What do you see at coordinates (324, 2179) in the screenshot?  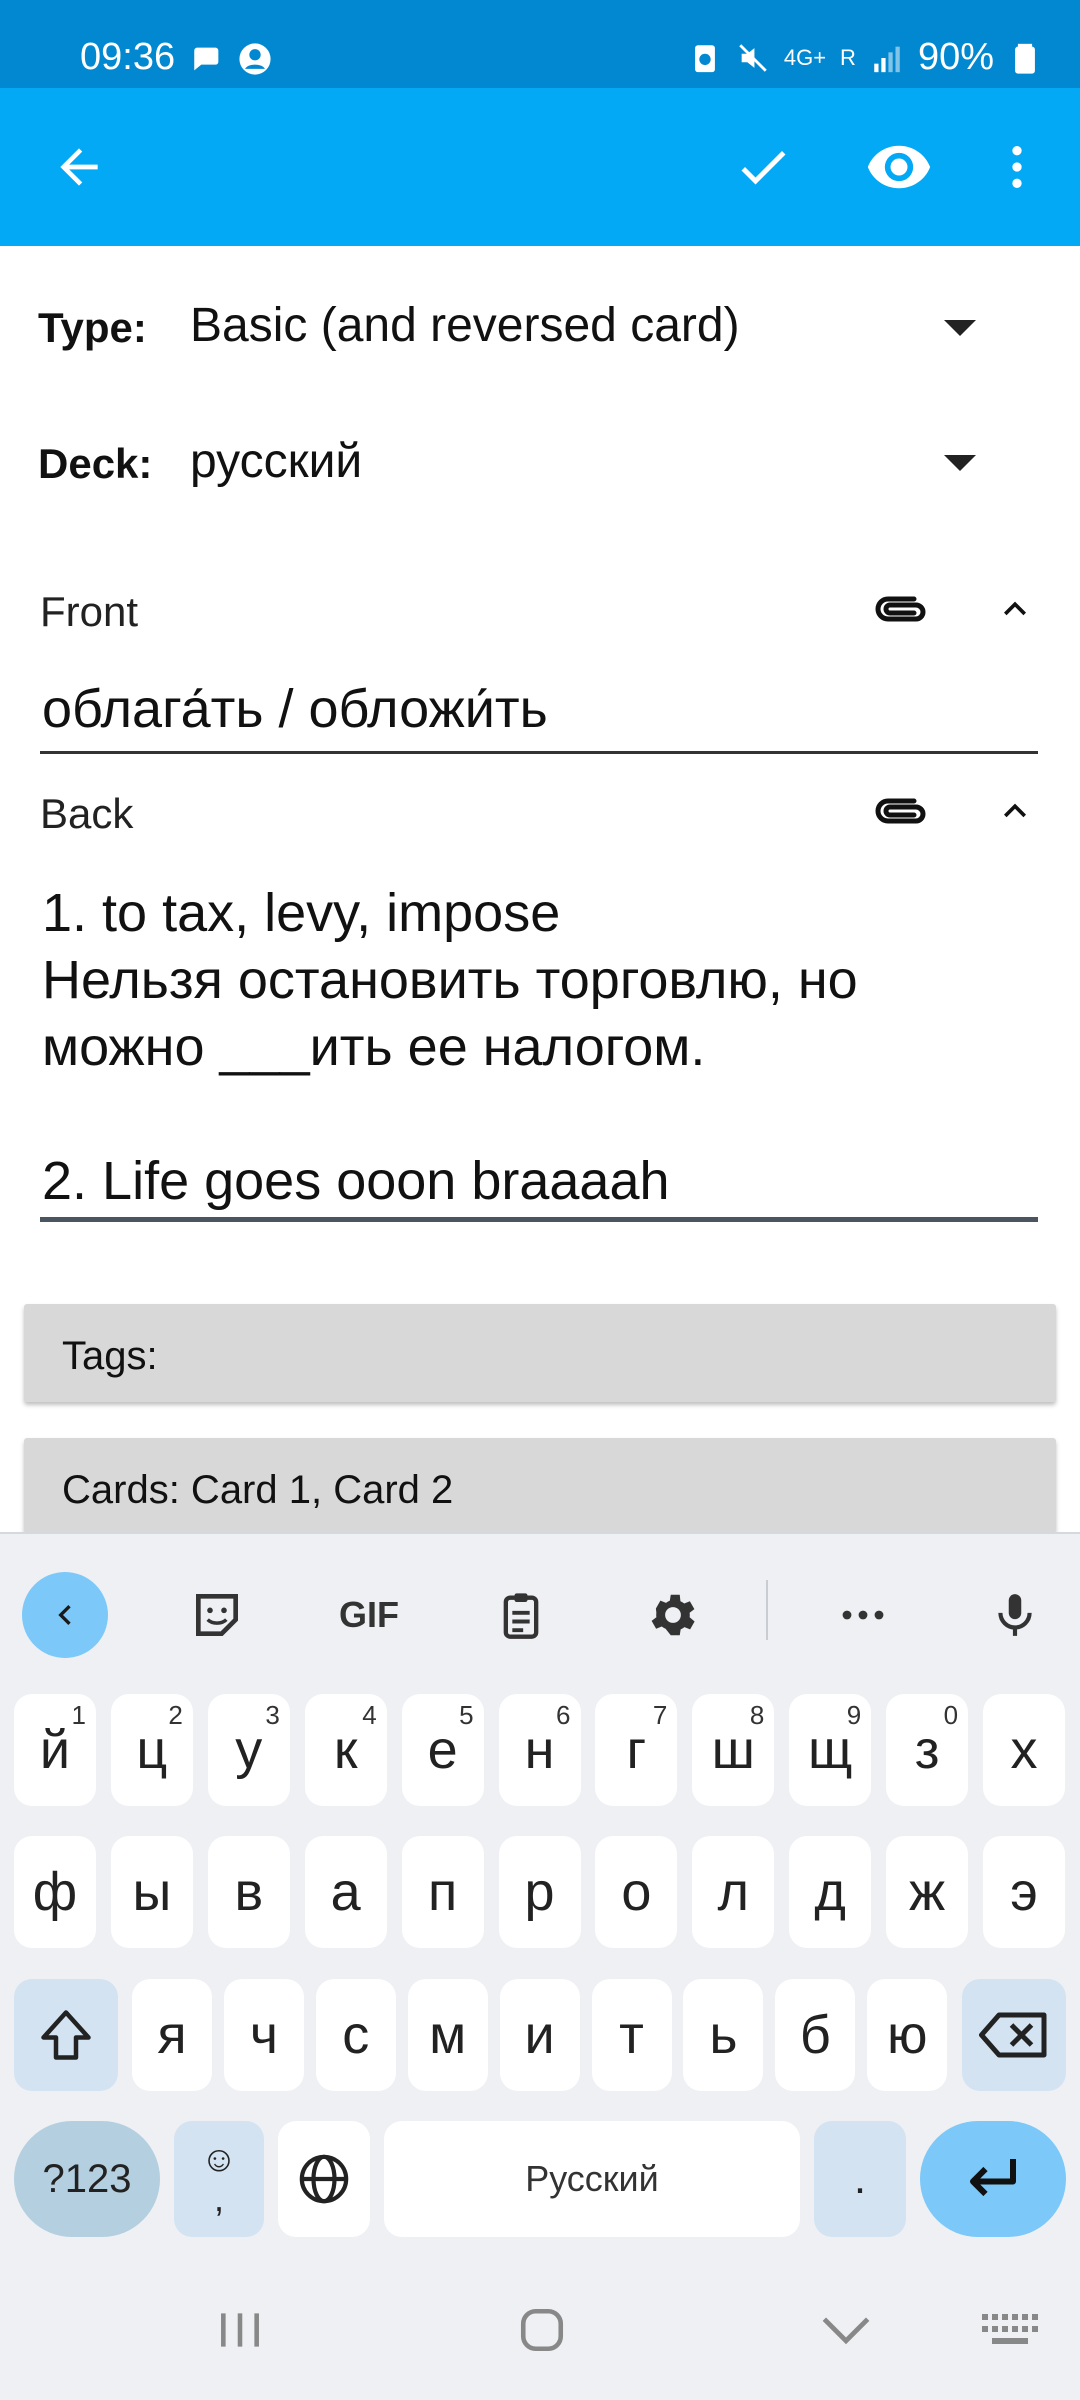 I see `language-key` at bounding box center [324, 2179].